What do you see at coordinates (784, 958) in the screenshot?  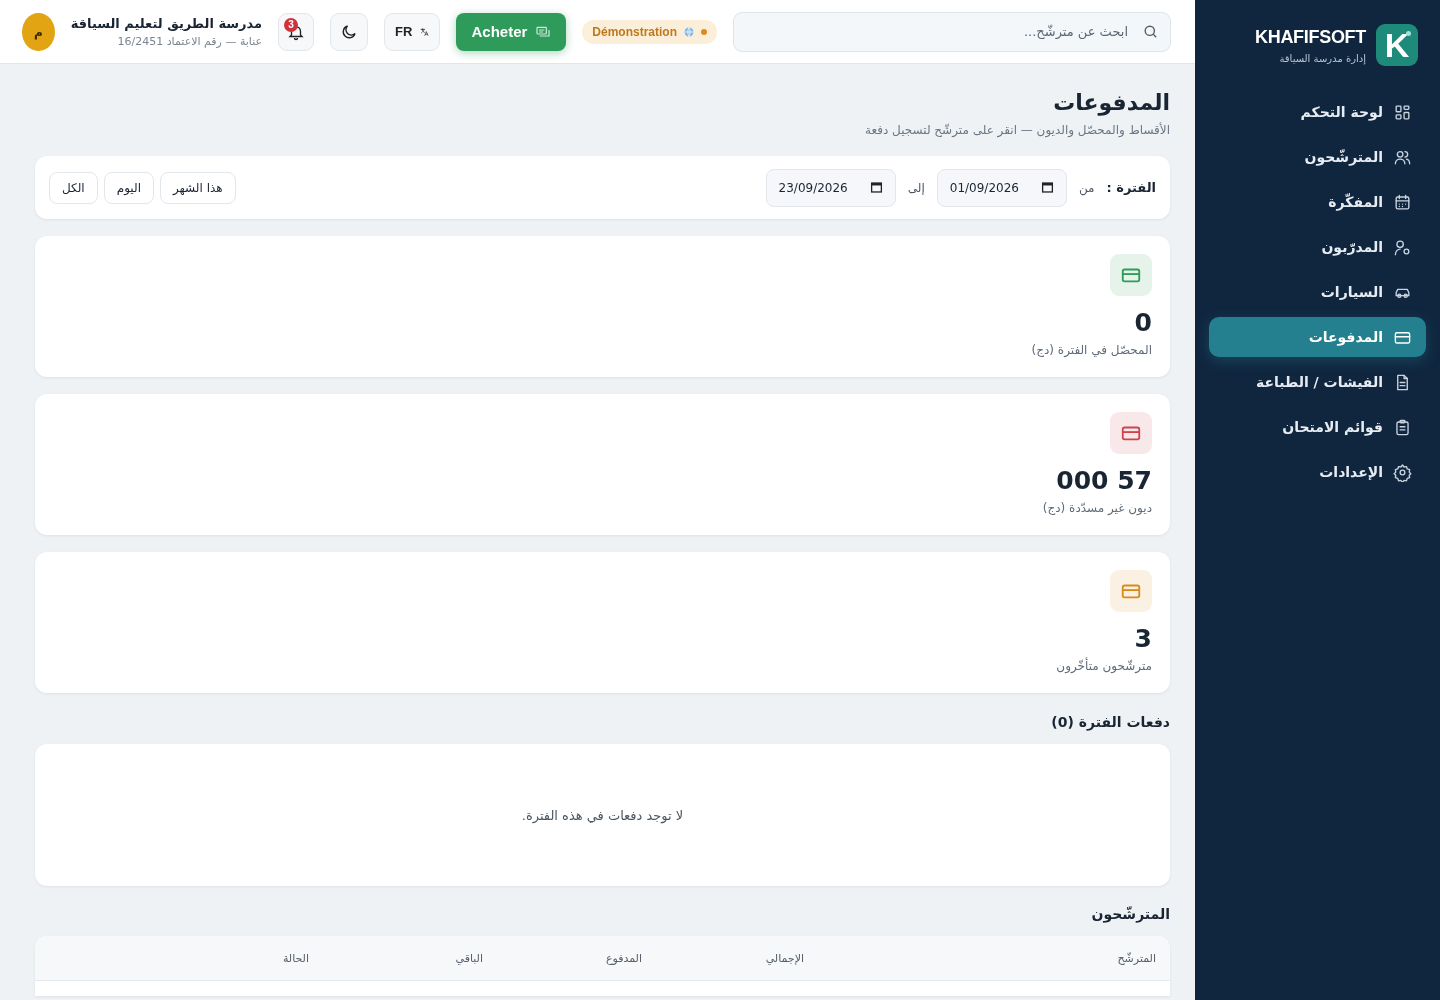 I see `column-header: الإجمالي` at bounding box center [784, 958].